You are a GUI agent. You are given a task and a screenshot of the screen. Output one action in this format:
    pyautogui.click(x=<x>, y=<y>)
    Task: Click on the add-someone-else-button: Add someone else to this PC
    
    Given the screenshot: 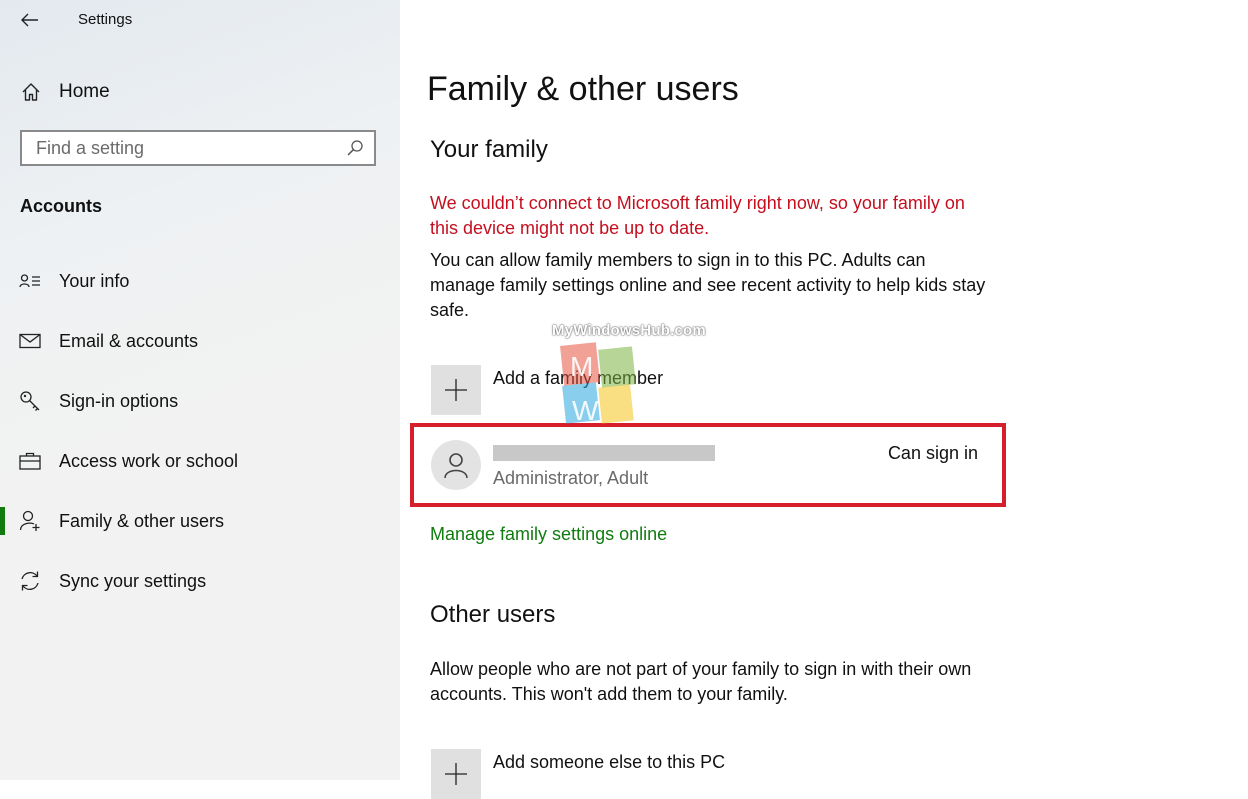 What is the action you would take?
    pyautogui.click(x=578, y=774)
    